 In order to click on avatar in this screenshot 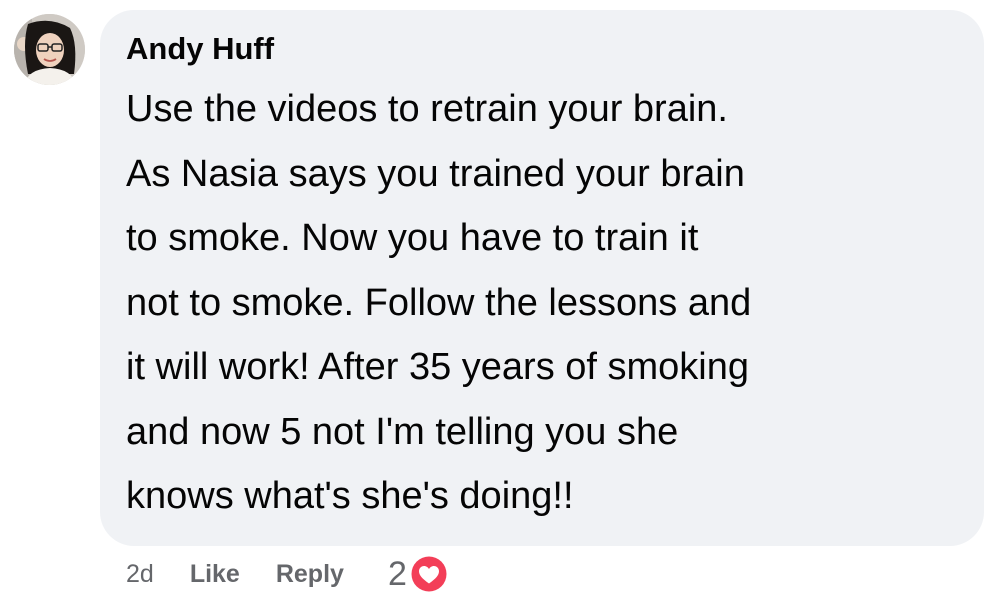, I will do `click(49, 49)`.